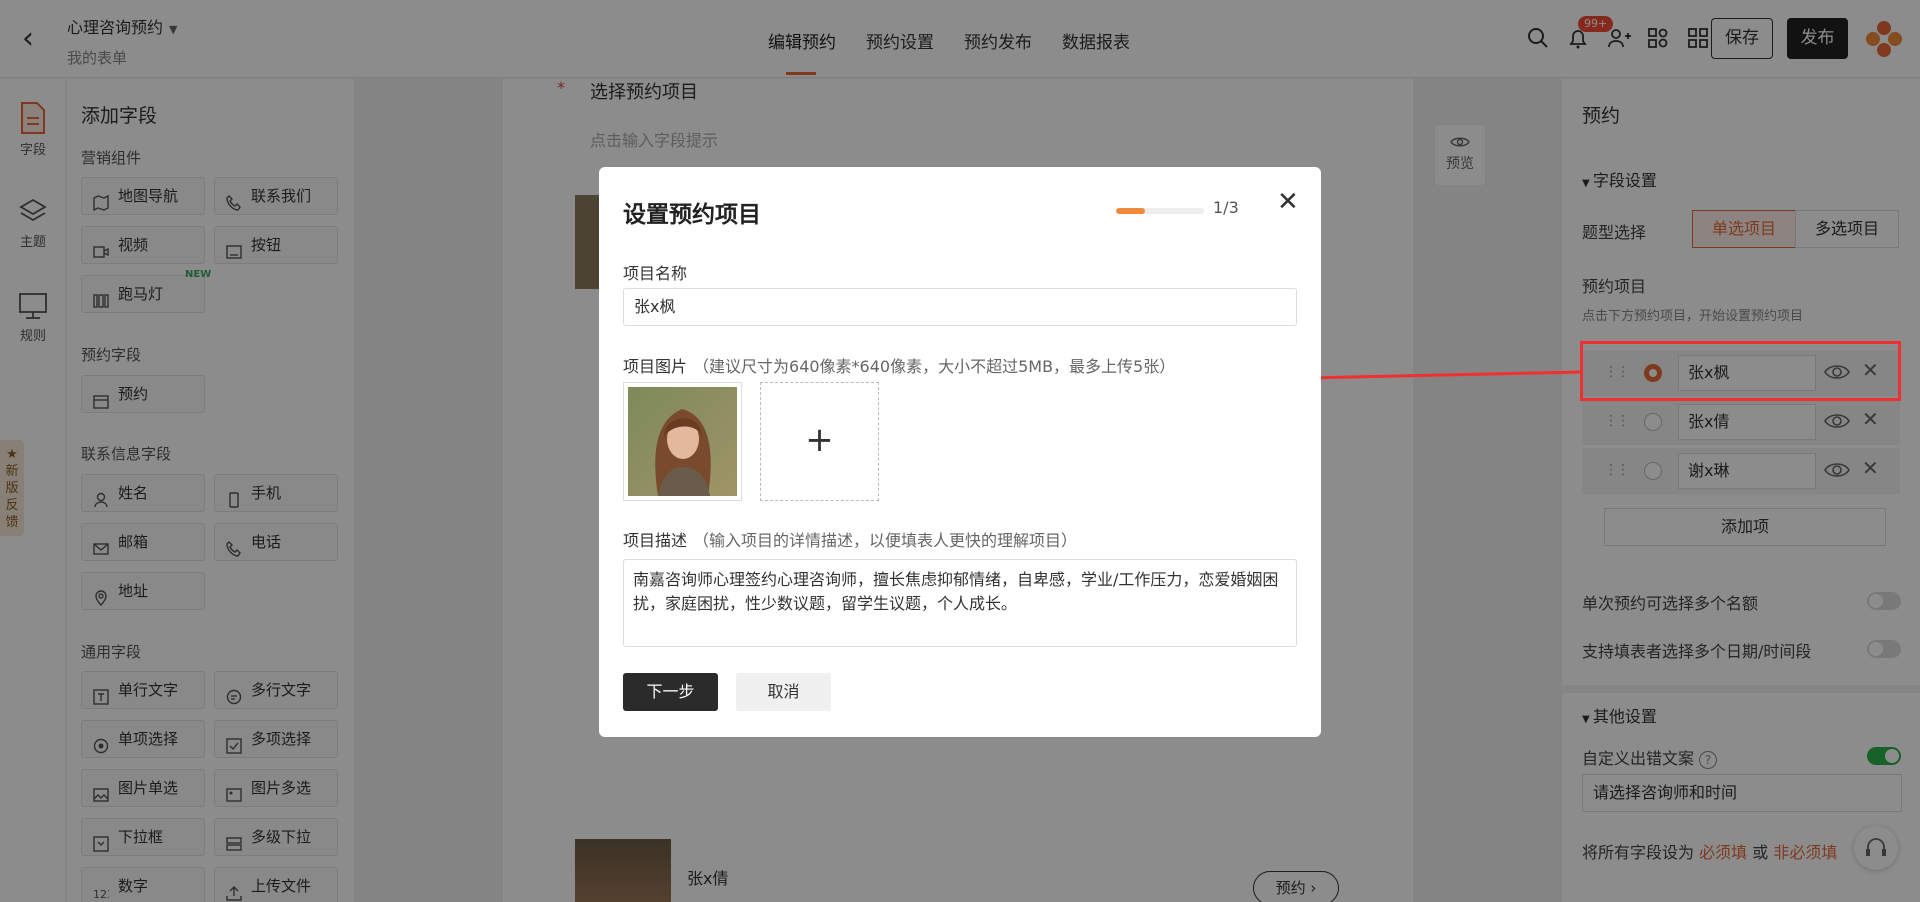 This screenshot has width=1920, height=902. Describe the element at coordinates (655, 273) in the screenshot. I see `name-label: 项目名称` at that location.